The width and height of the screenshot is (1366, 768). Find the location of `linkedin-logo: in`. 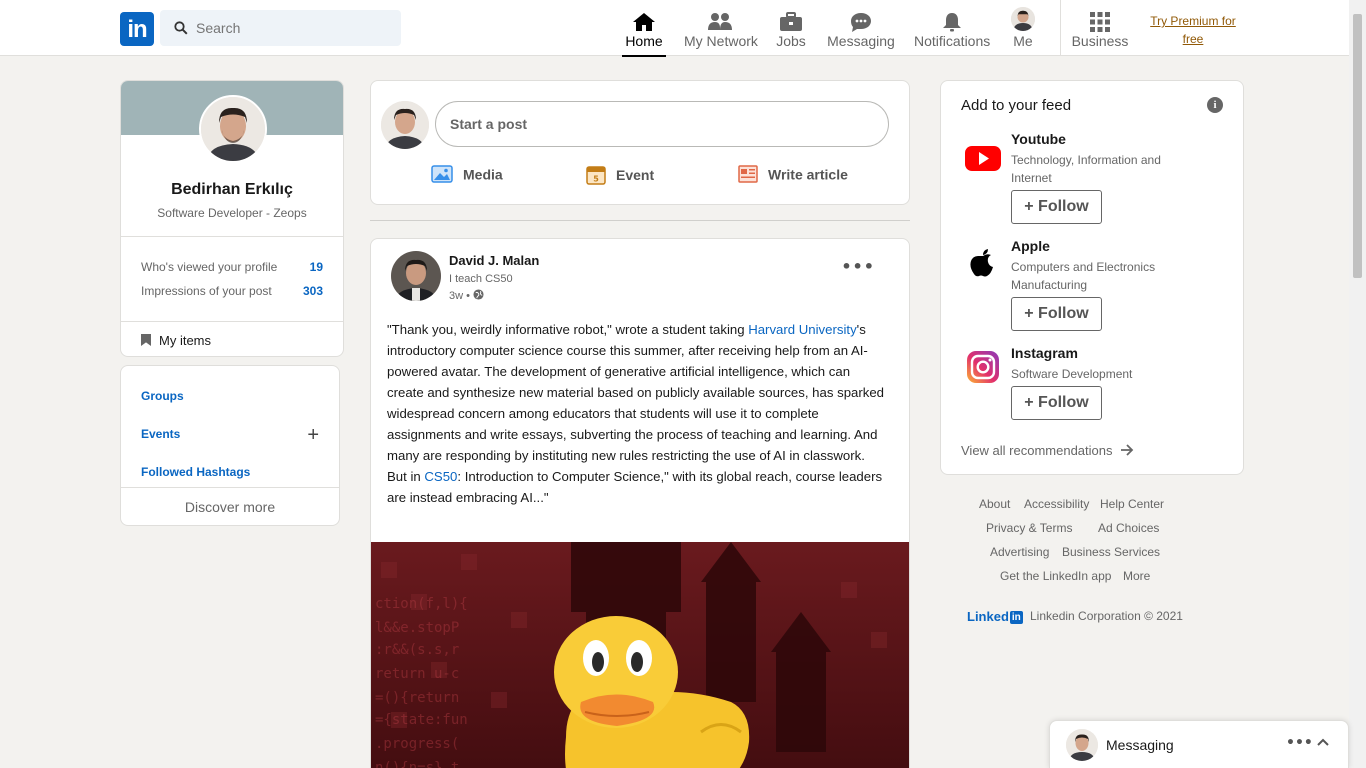

linkedin-logo: in is located at coordinates (137, 29).